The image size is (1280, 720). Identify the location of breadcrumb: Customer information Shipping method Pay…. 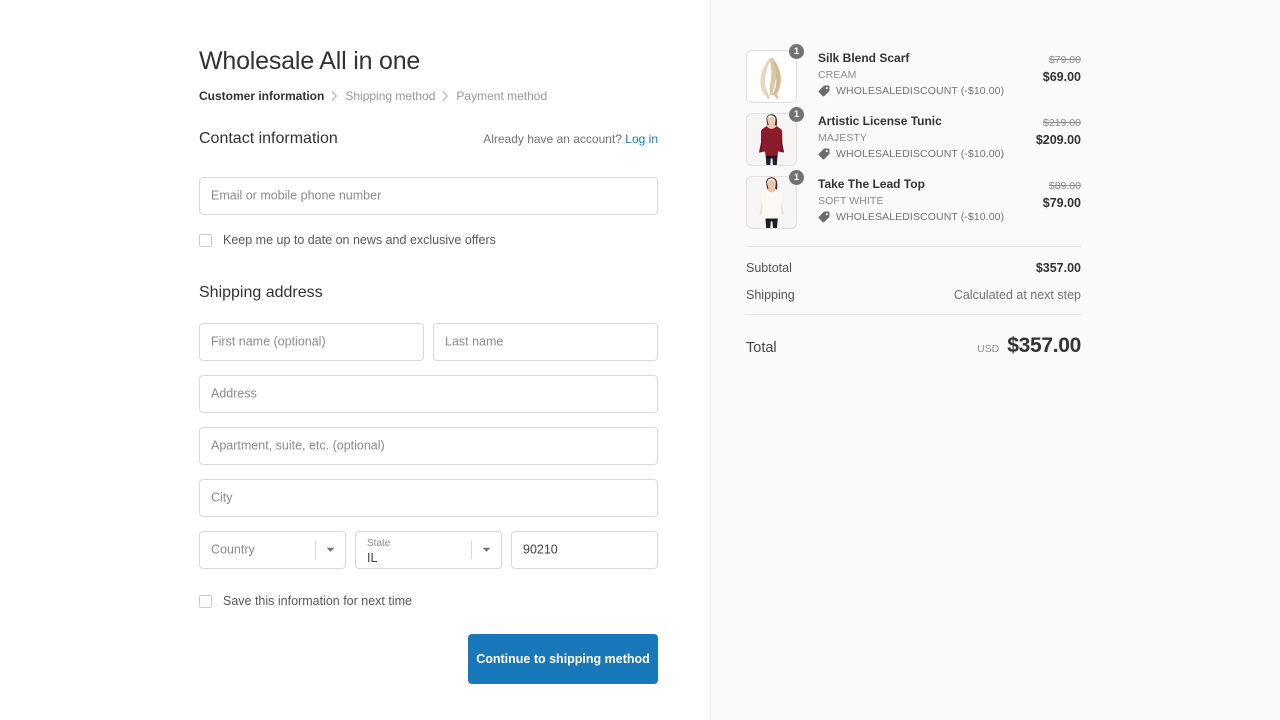
(428, 96).